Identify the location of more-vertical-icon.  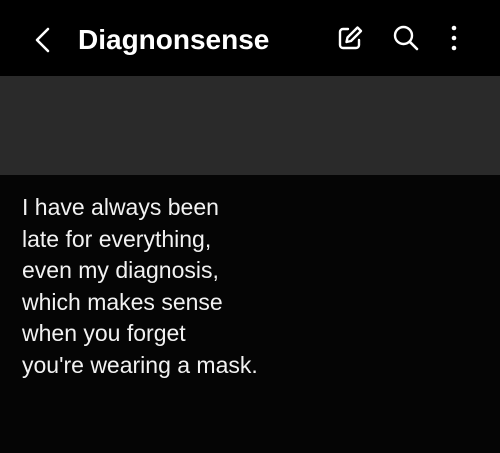
(454, 38).